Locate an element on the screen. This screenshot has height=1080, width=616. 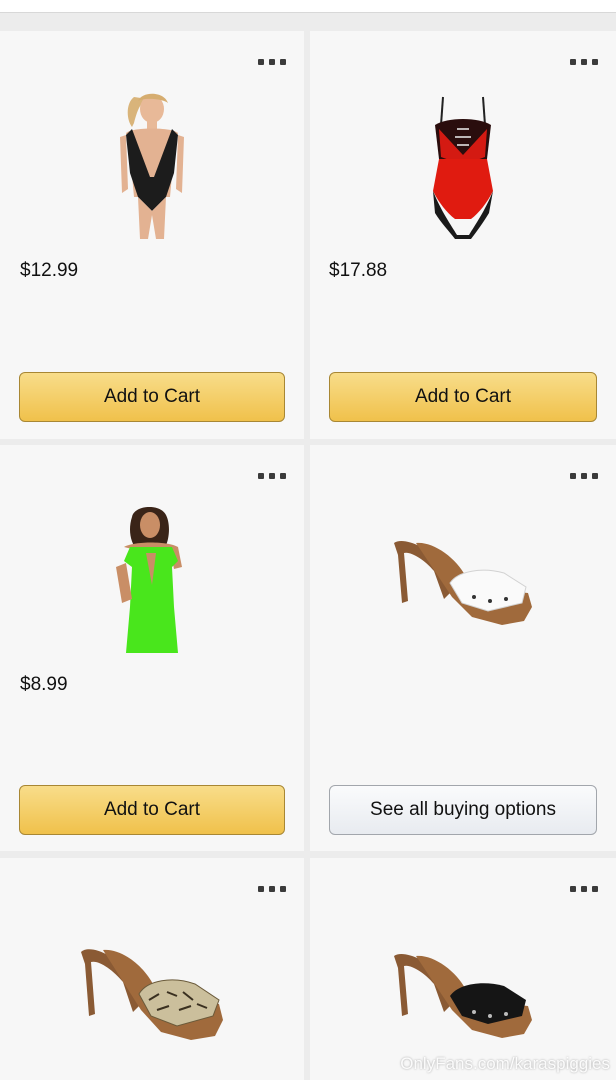
product-price: $12.99 is located at coordinates (49, 270).